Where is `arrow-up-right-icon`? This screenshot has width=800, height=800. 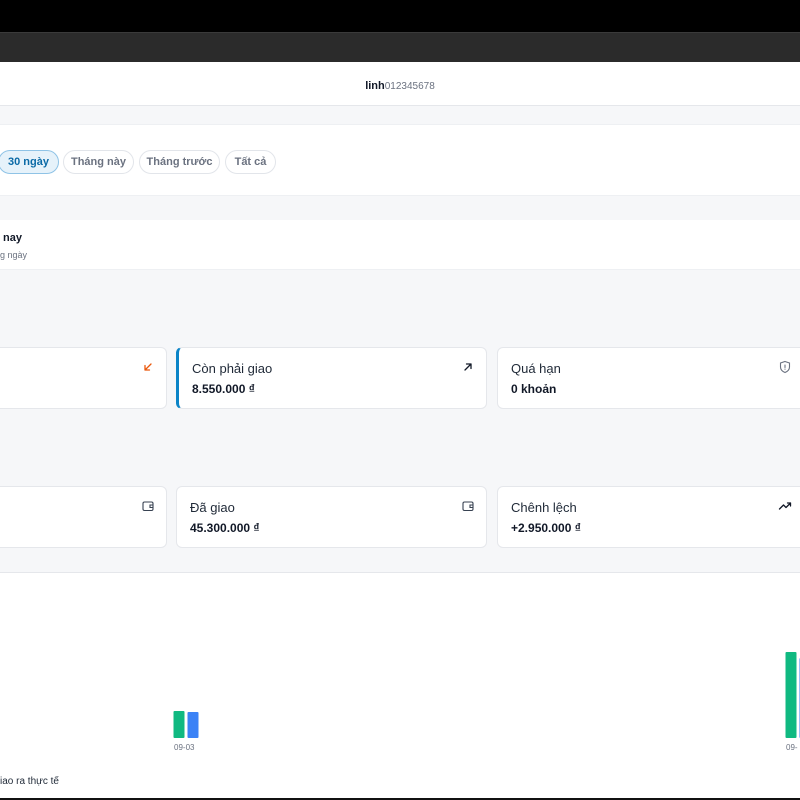
arrow-up-right-icon is located at coordinates (468, 367).